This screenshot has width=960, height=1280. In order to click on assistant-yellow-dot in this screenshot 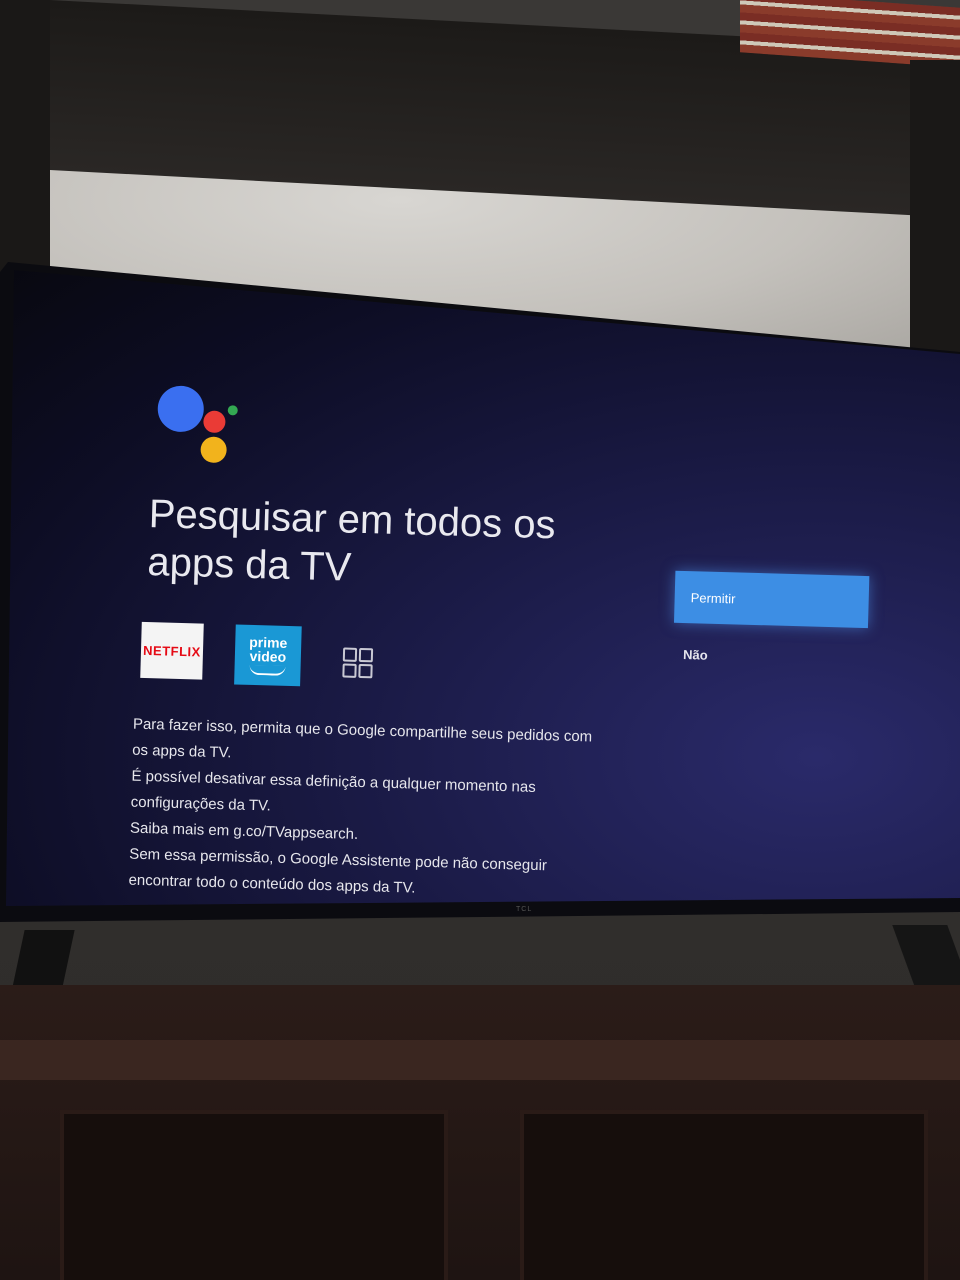, I will do `click(213, 450)`.